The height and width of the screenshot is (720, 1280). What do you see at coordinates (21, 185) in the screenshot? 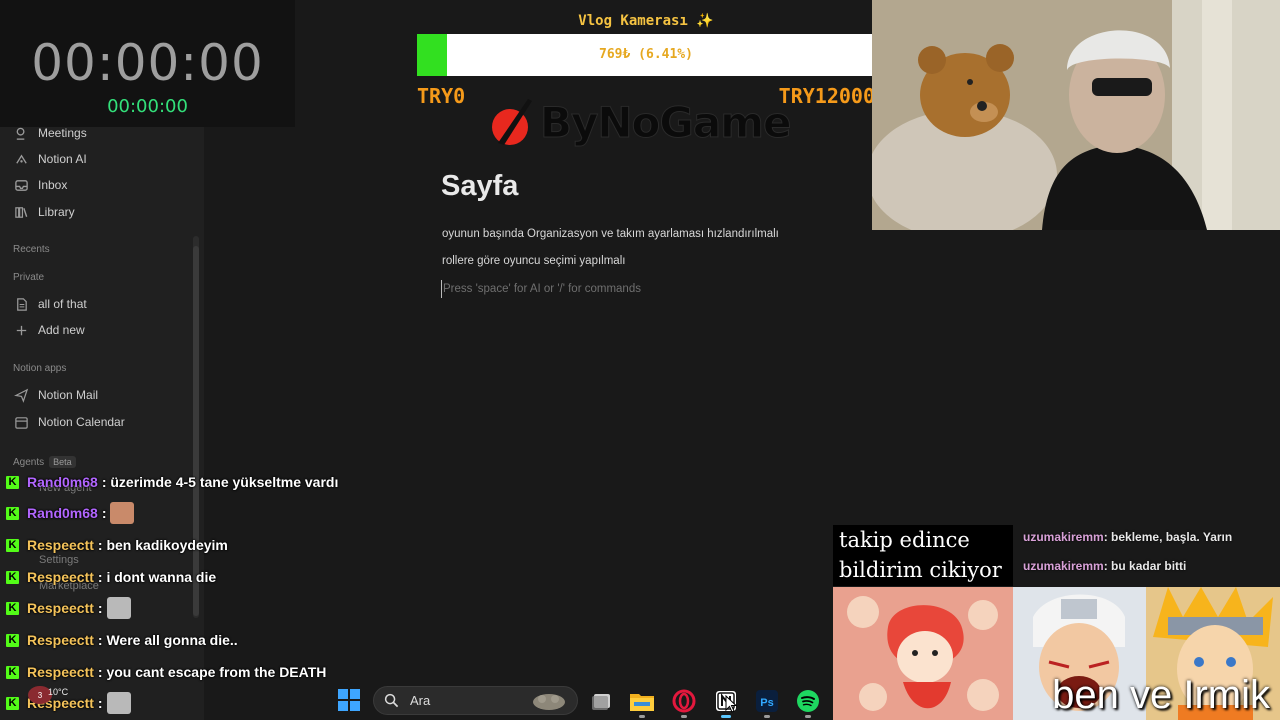
I see `inbox-icon` at bounding box center [21, 185].